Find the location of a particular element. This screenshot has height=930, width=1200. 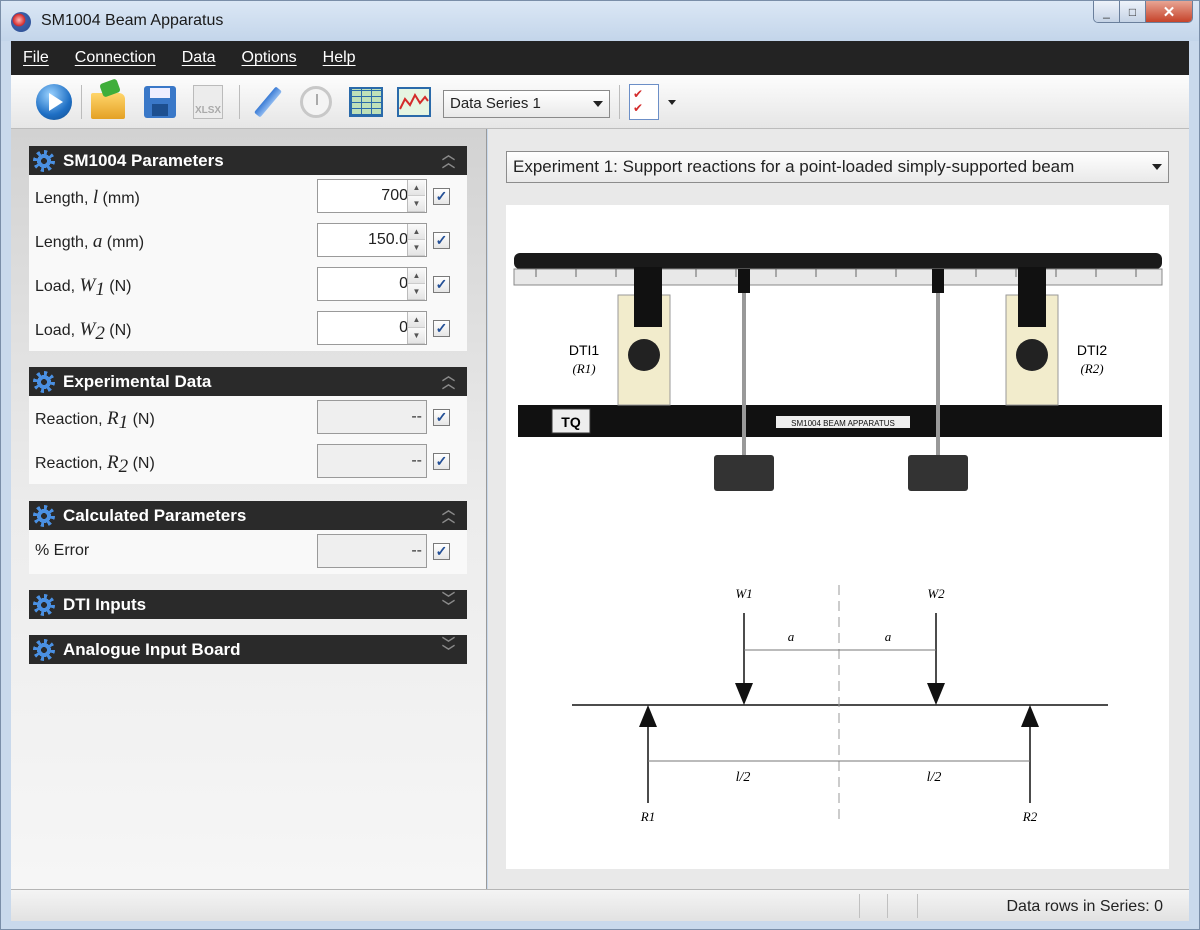

reaction-r2-field: -- is located at coordinates (372, 461).